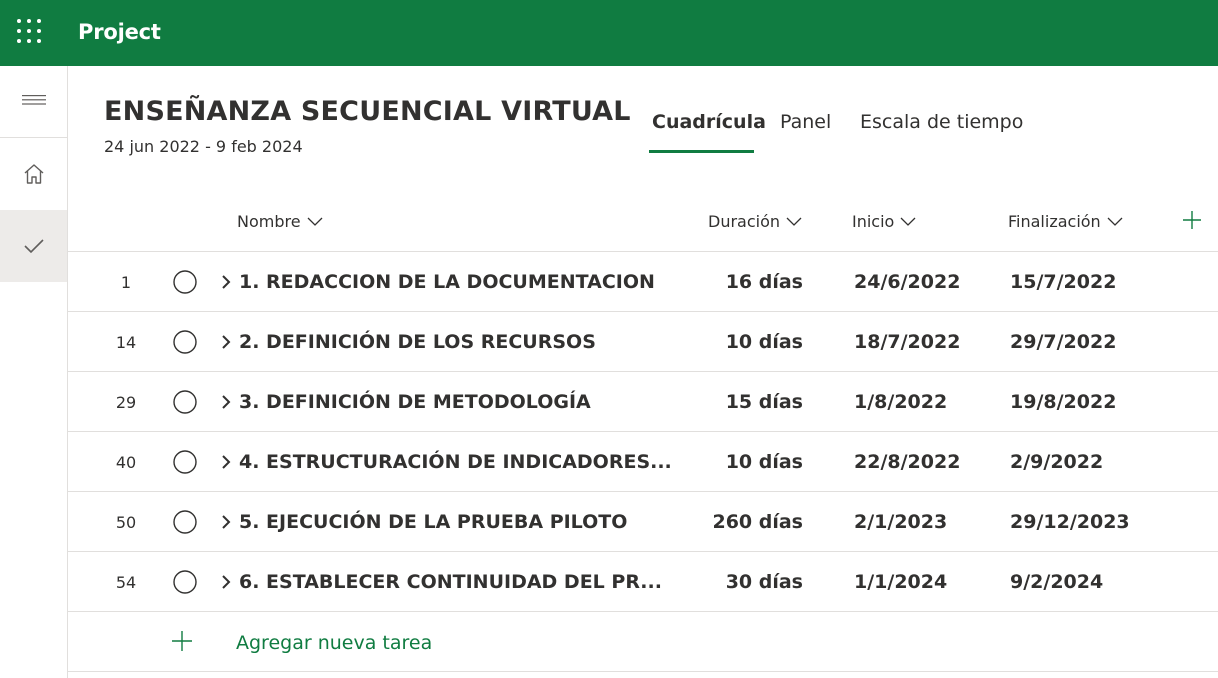 The width and height of the screenshot is (1218, 678). I want to click on plan-title: ENSEÑANZA SECUENCIAL VIRTUAL, so click(367, 112).